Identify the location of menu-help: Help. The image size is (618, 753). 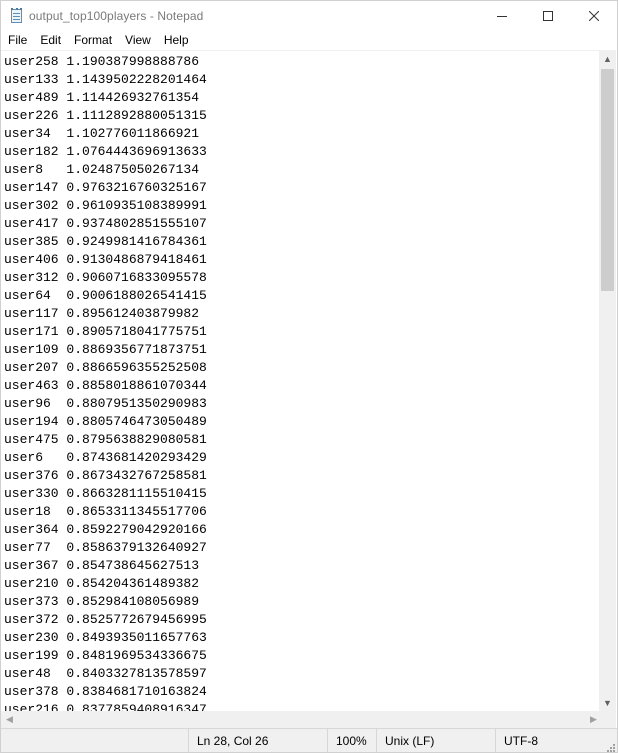
(176, 40).